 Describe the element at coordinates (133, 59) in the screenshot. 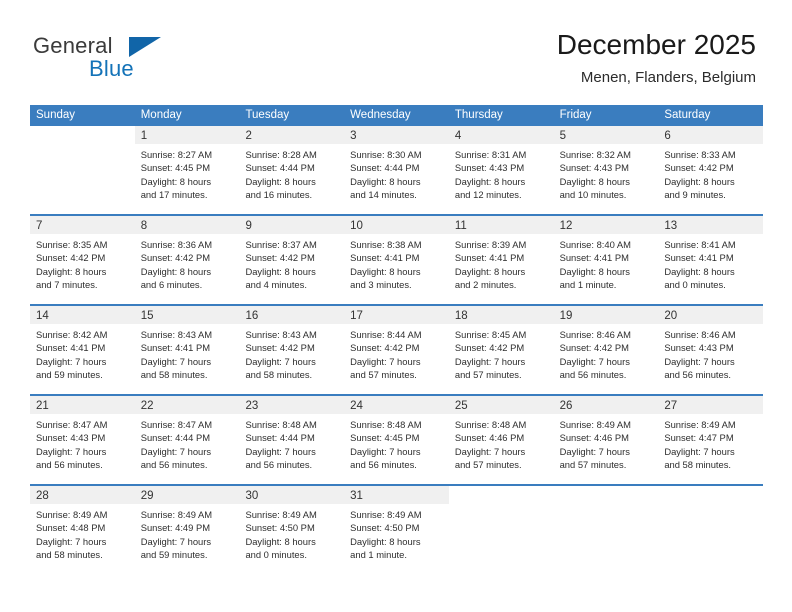

I see `general-blue-logo: General Blue` at that location.